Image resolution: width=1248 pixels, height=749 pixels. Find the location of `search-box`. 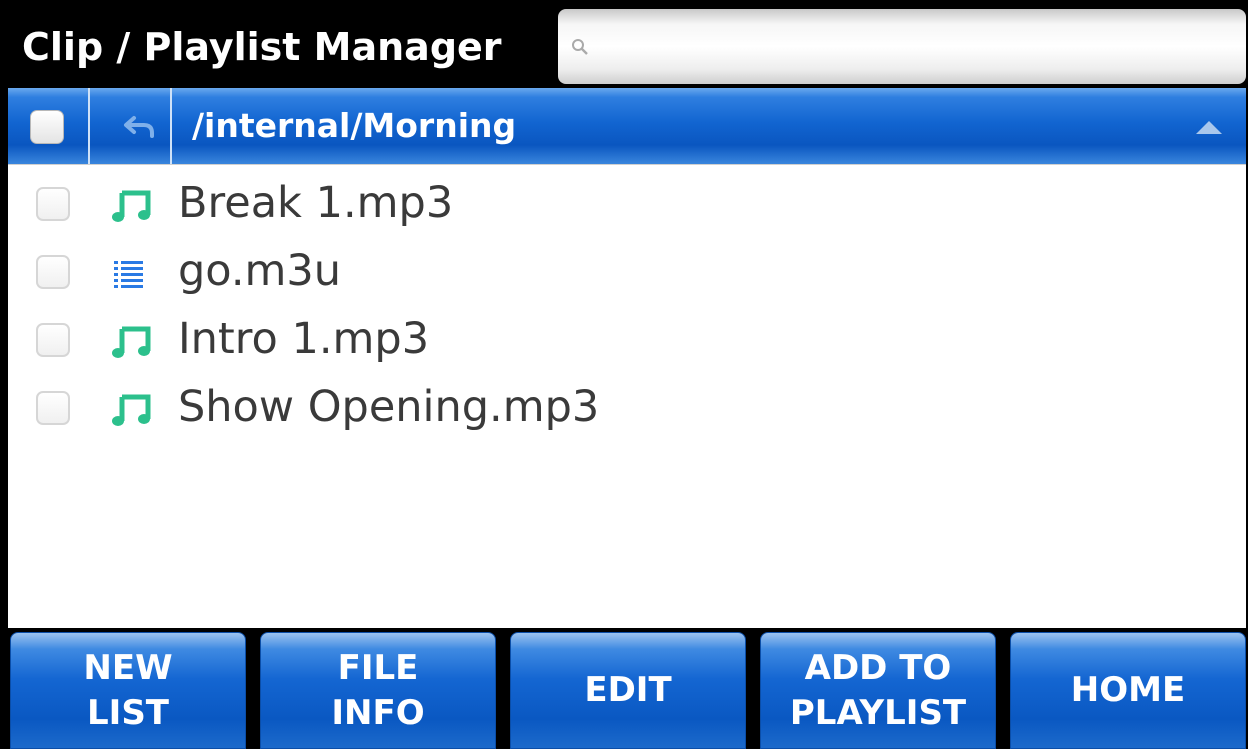

search-box is located at coordinates (902, 46).